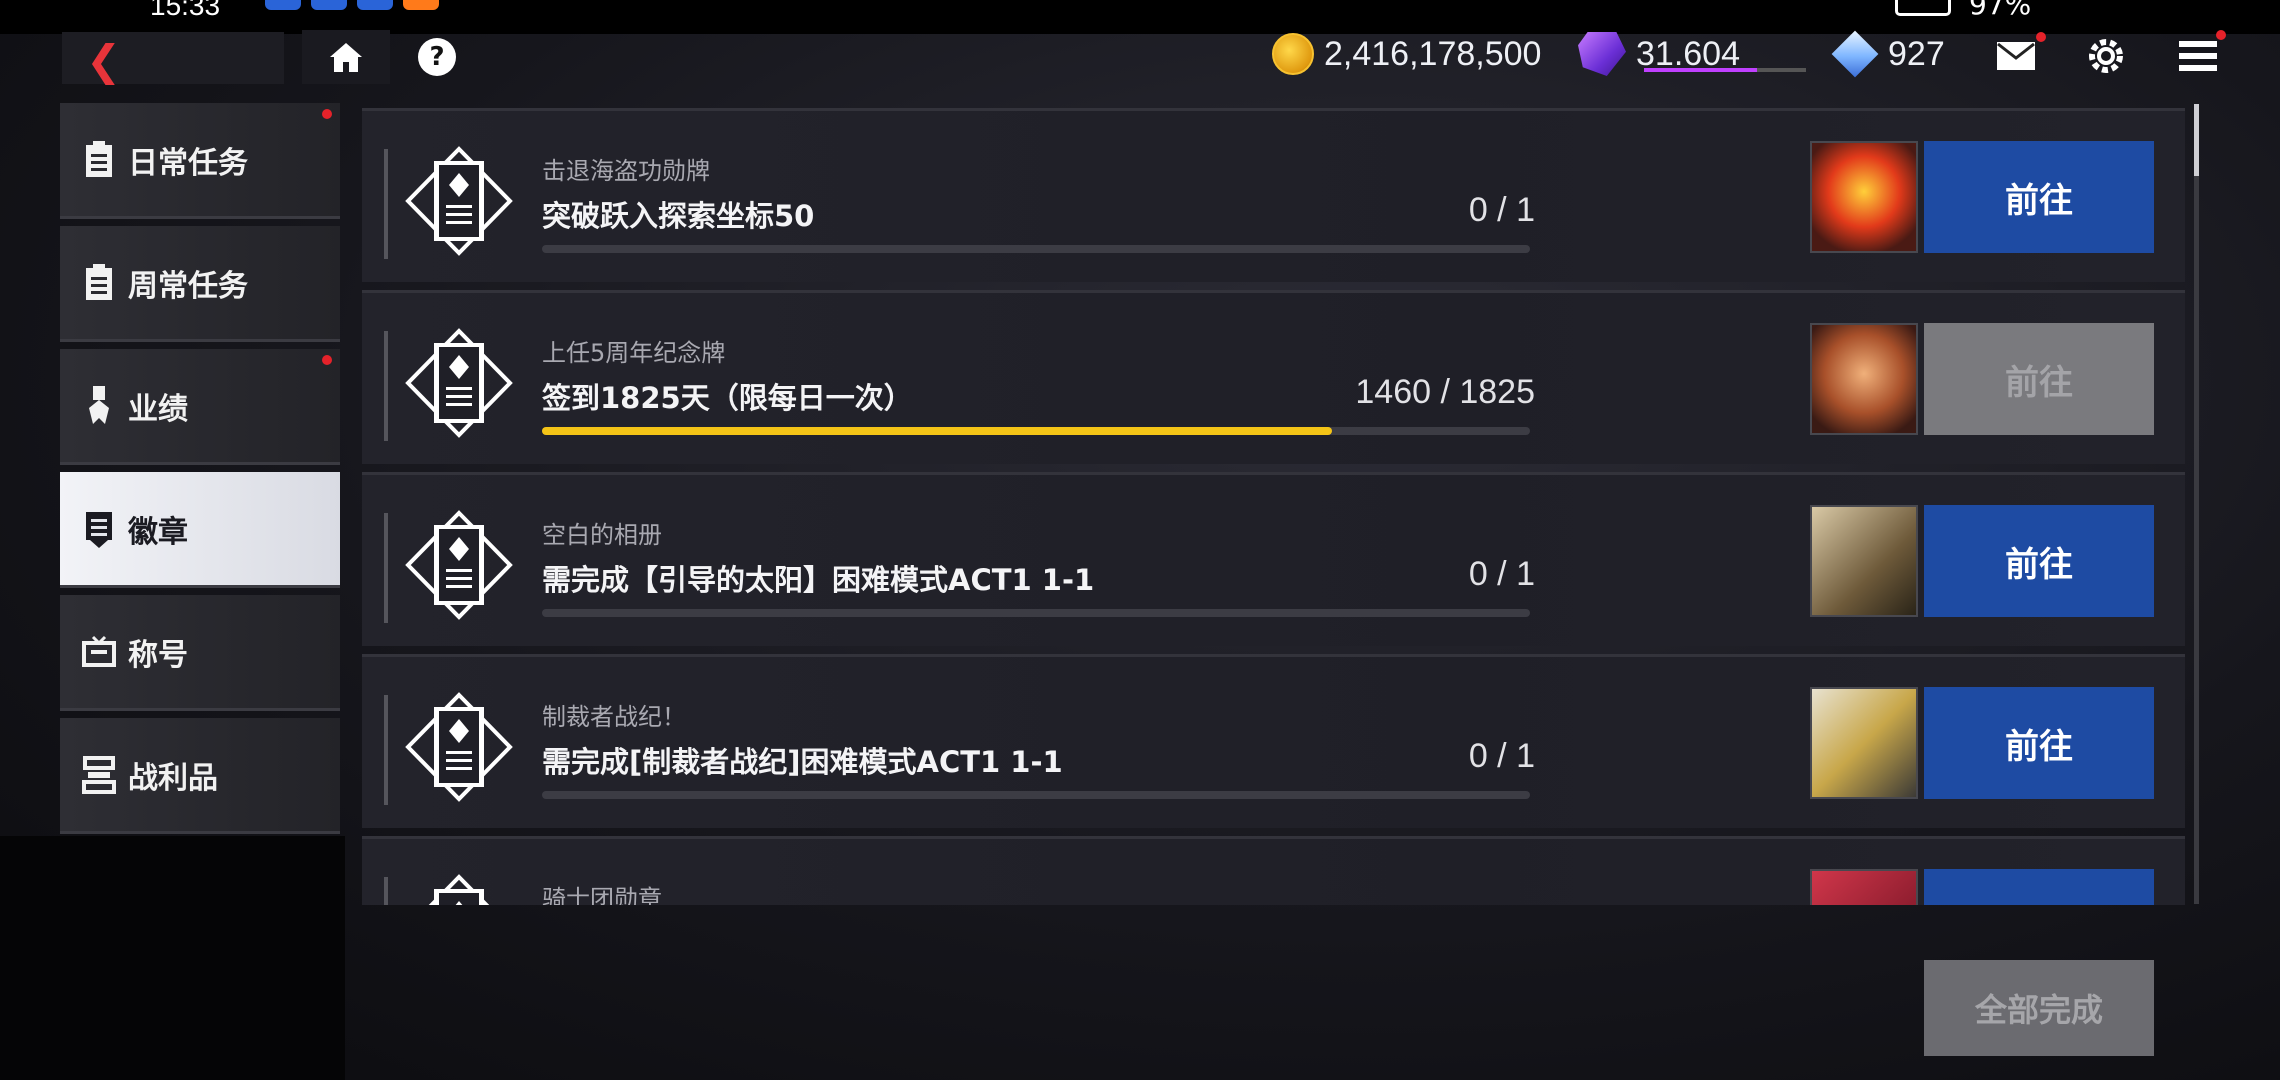 The image size is (2280, 1080). What do you see at coordinates (1864, 887) in the screenshot?
I see `knight-medal-icon` at bounding box center [1864, 887].